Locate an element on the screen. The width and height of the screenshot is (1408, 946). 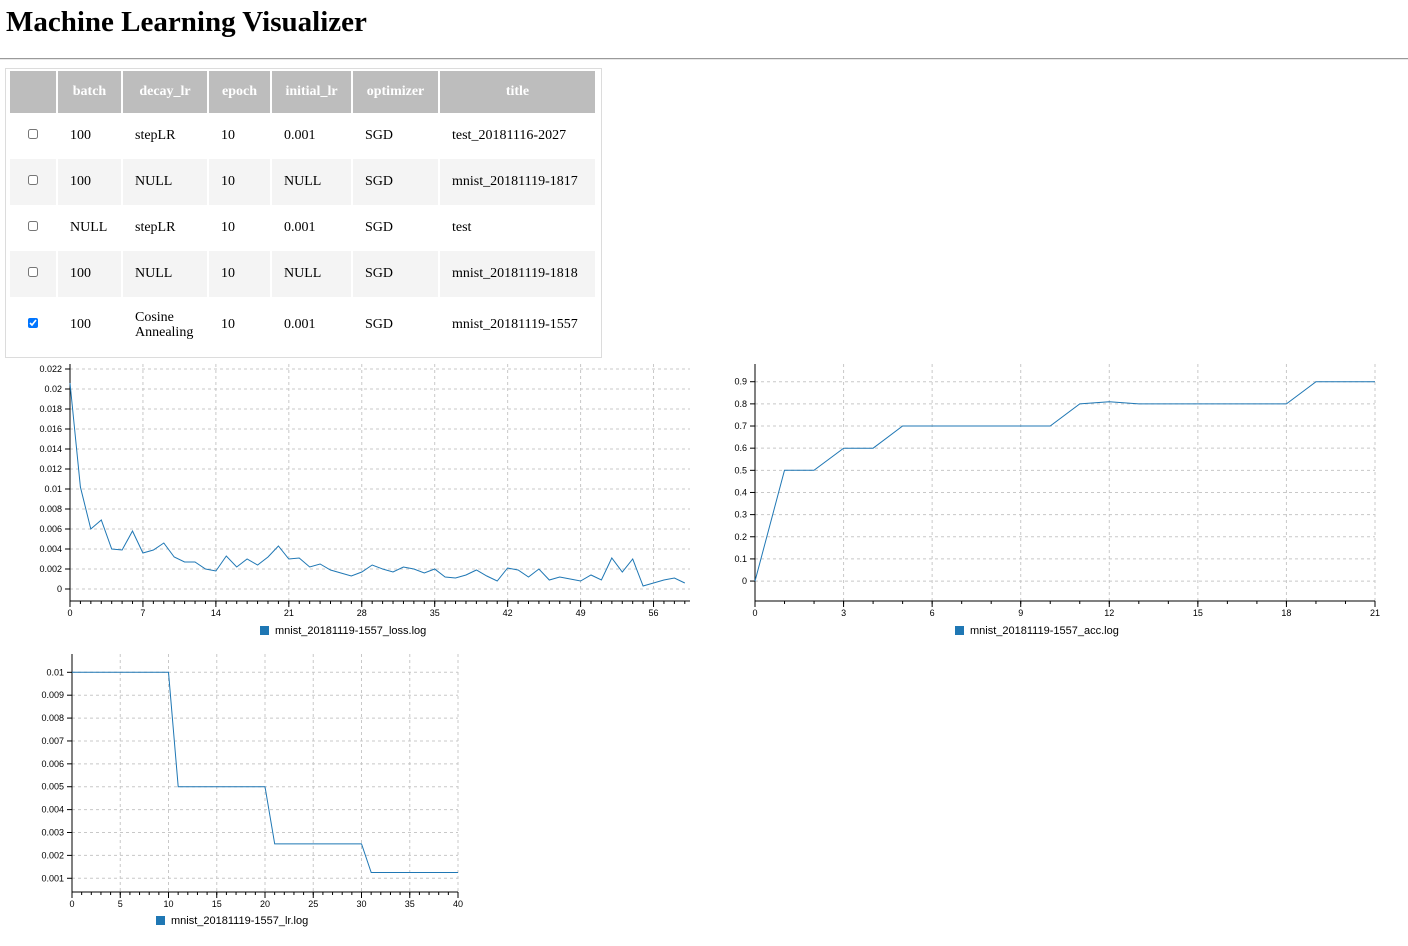
x-tick-label: 12 is located at coordinates (1109, 613).